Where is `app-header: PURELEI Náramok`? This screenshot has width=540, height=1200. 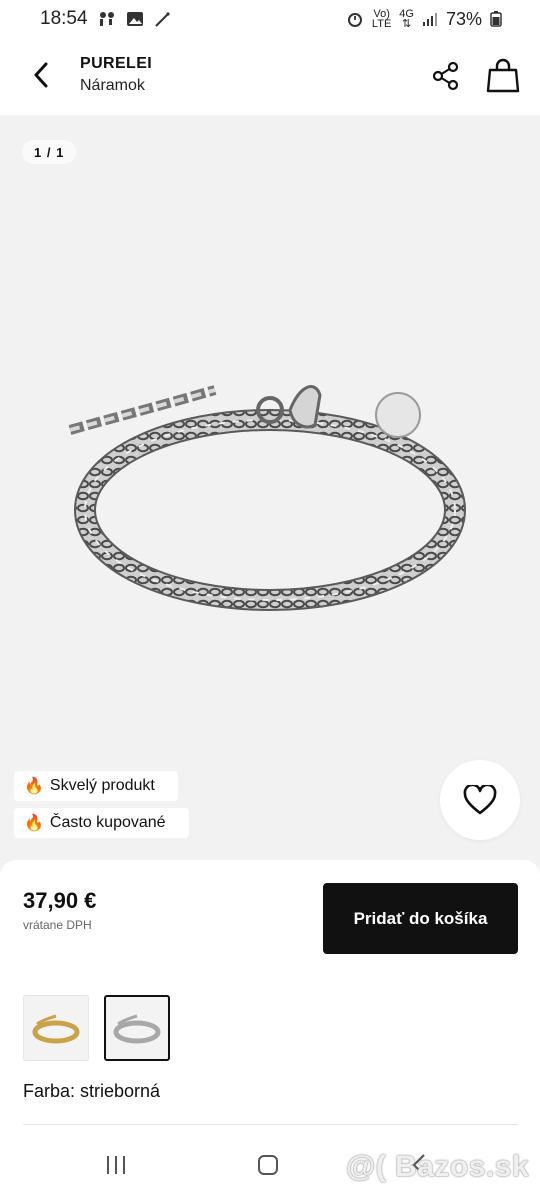 app-header: PURELEI Náramok is located at coordinates (270, 76).